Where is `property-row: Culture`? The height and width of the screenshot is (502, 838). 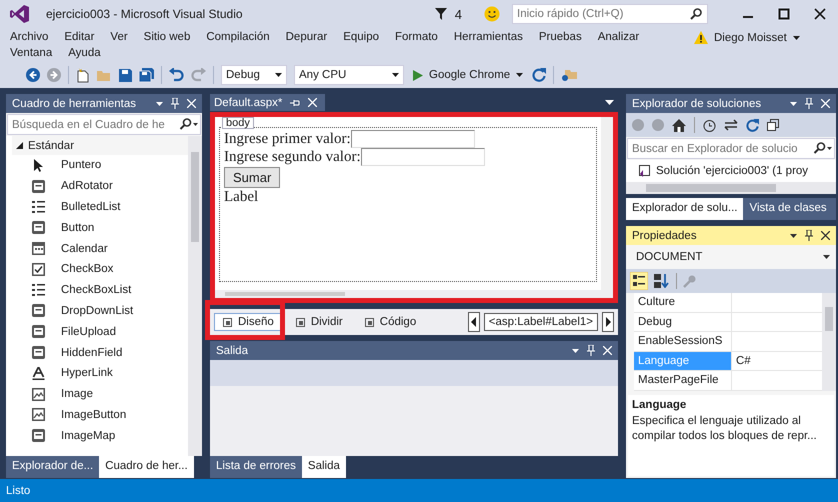 property-row: Culture is located at coordinates (728, 302).